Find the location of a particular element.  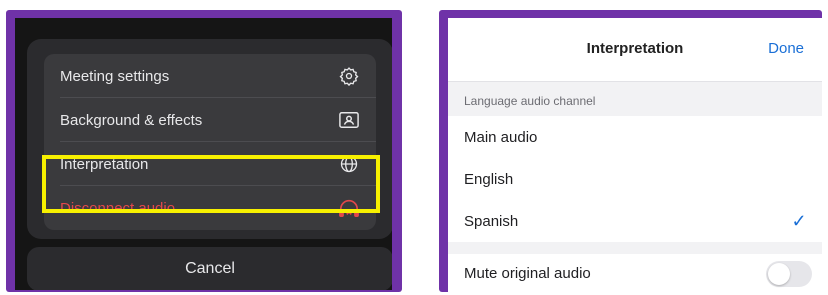

option-english: English is located at coordinates (635, 179).